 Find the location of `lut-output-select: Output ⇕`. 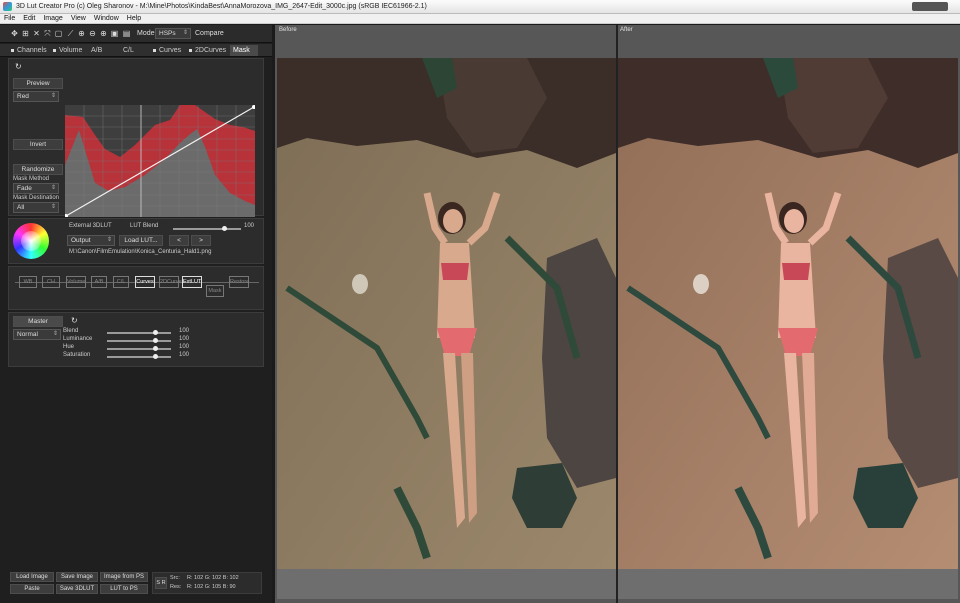

lut-output-select: Output ⇕ is located at coordinates (91, 240).